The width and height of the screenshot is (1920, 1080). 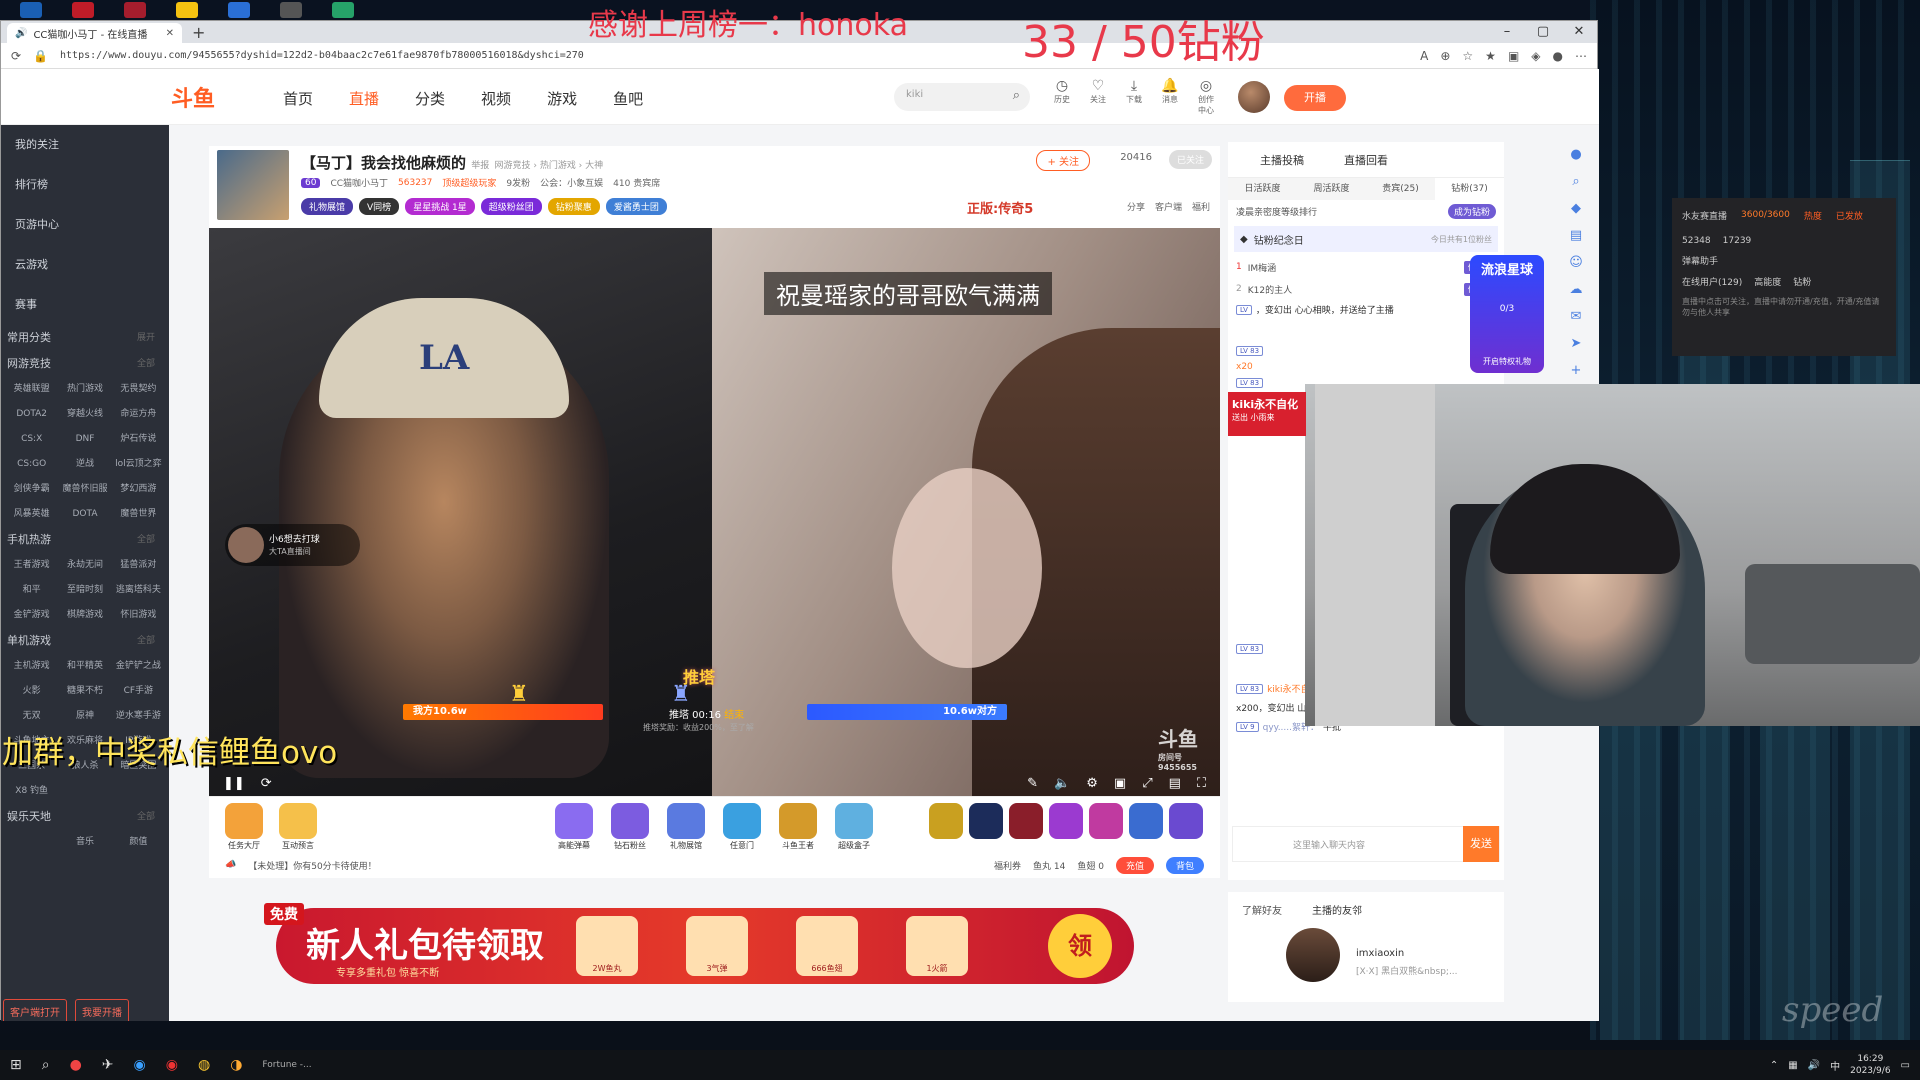 What do you see at coordinates (742, 826) in the screenshot?
I see `gift-item: 任意门` at bounding box center [742, 826].